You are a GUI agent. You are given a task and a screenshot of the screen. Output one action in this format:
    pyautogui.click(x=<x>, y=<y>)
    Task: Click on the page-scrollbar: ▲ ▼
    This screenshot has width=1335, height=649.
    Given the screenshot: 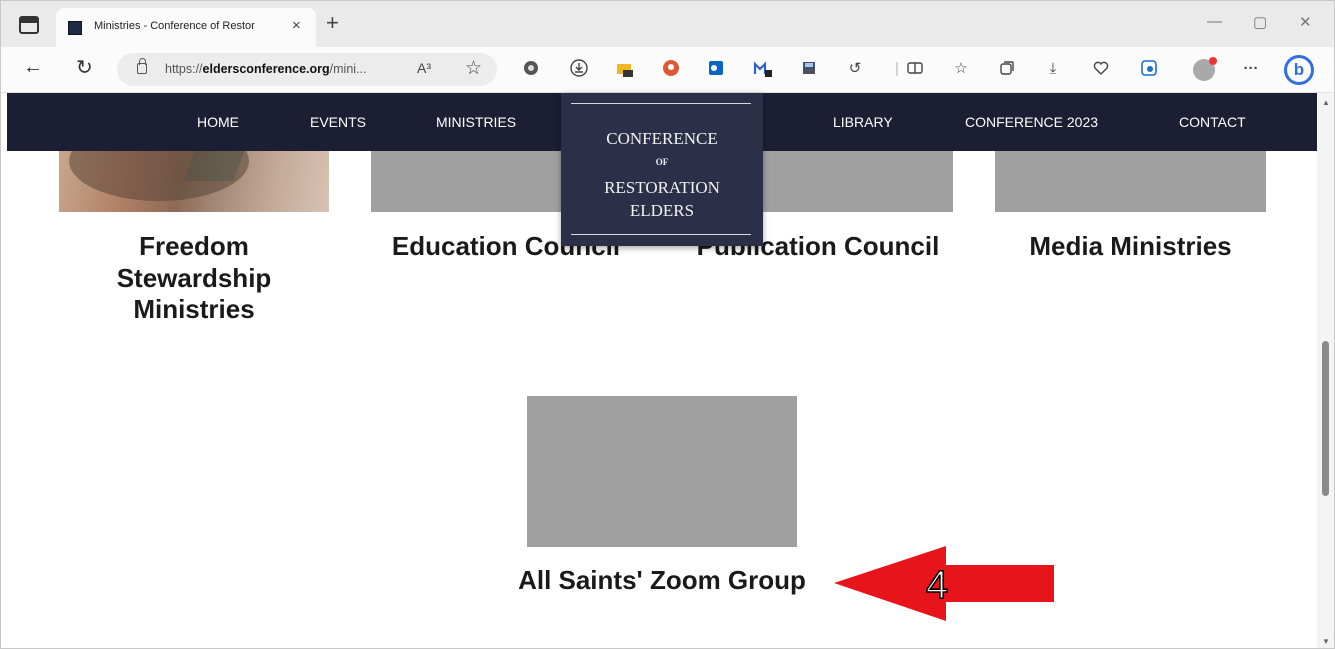 What is the action you would take?
    pyautogui.click(x=1325, y=370)
    